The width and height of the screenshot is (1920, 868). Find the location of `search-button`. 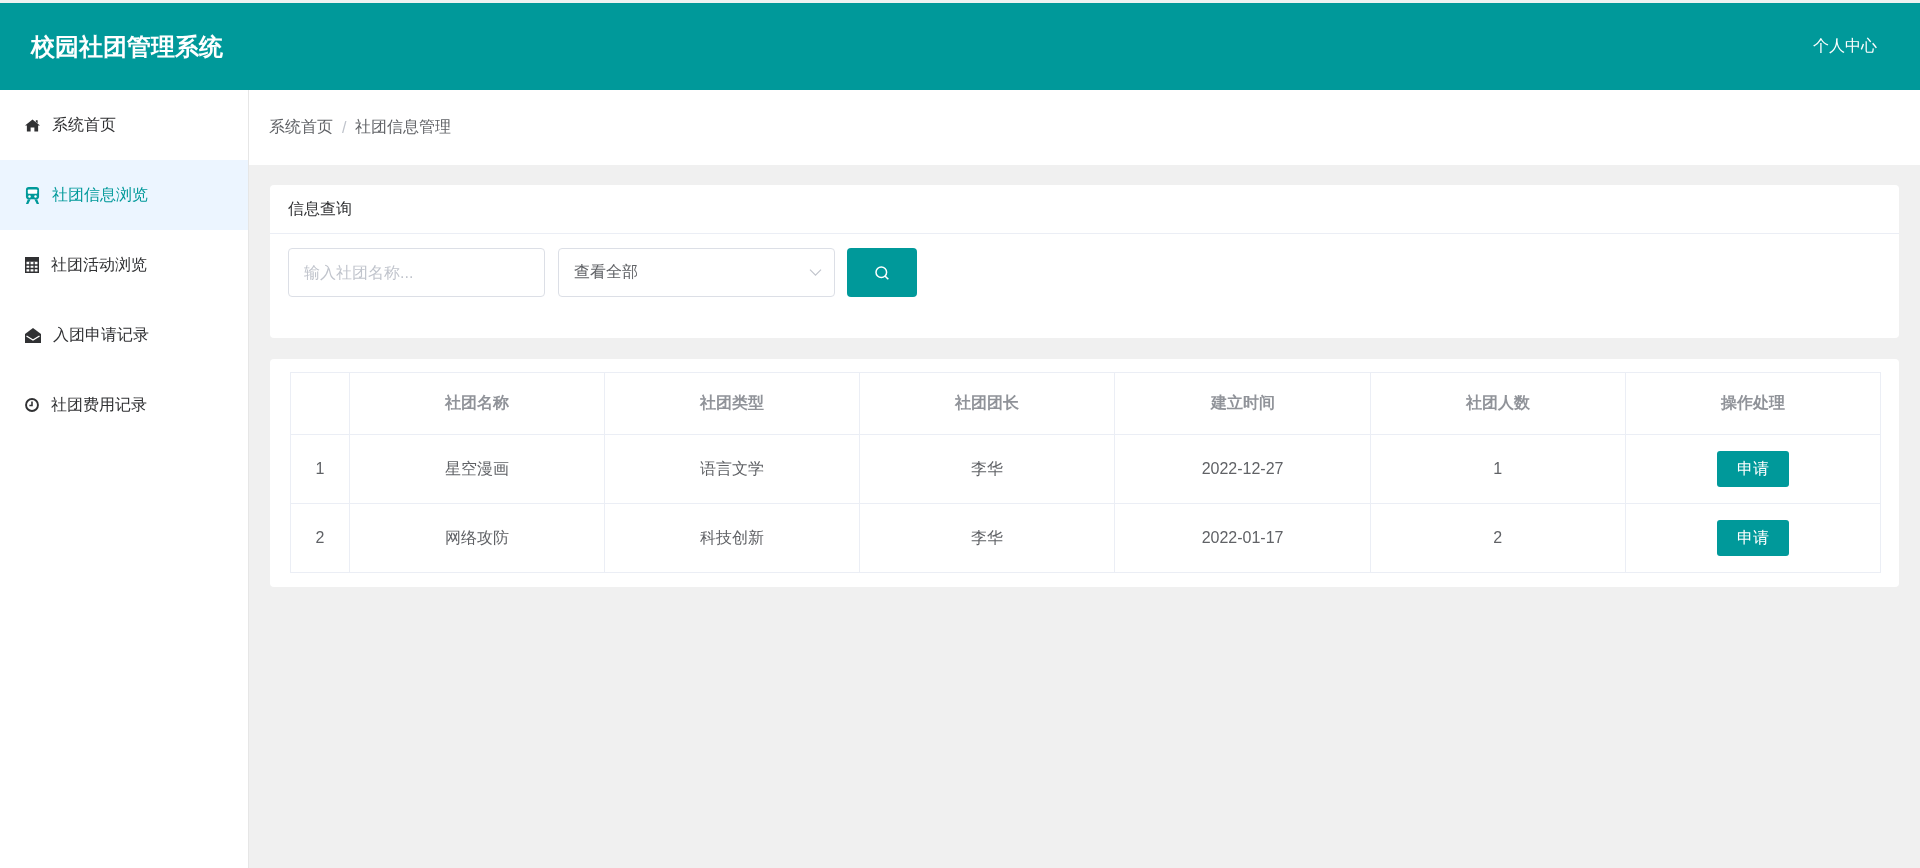

search-button is located at coordinates (882, 272).